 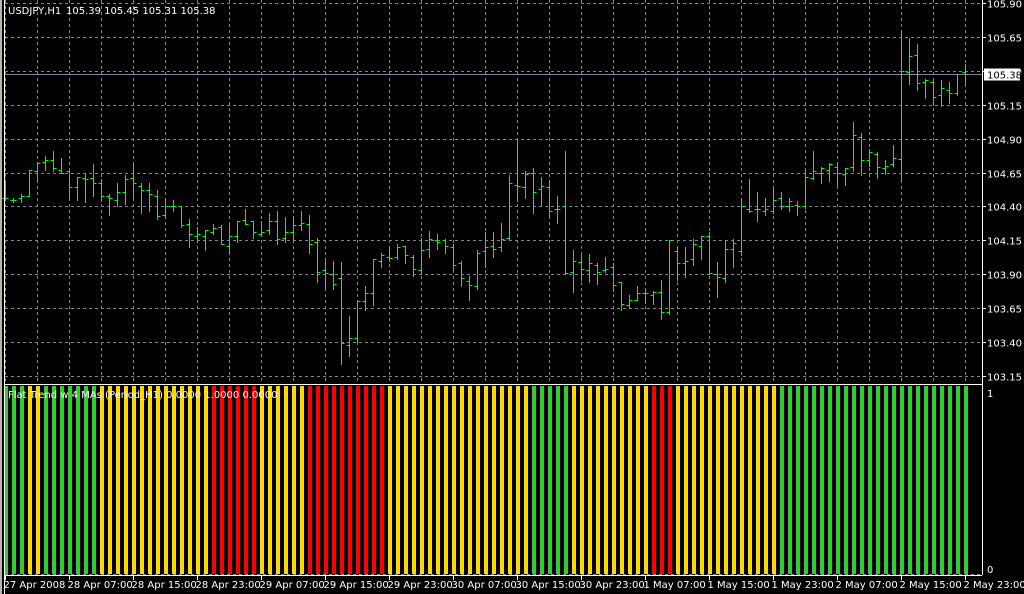 What do you see at coordinates (1004, 107) in the screenshot?
I see `price-tick-label: 105.15` at bounding box center [1004, 107].